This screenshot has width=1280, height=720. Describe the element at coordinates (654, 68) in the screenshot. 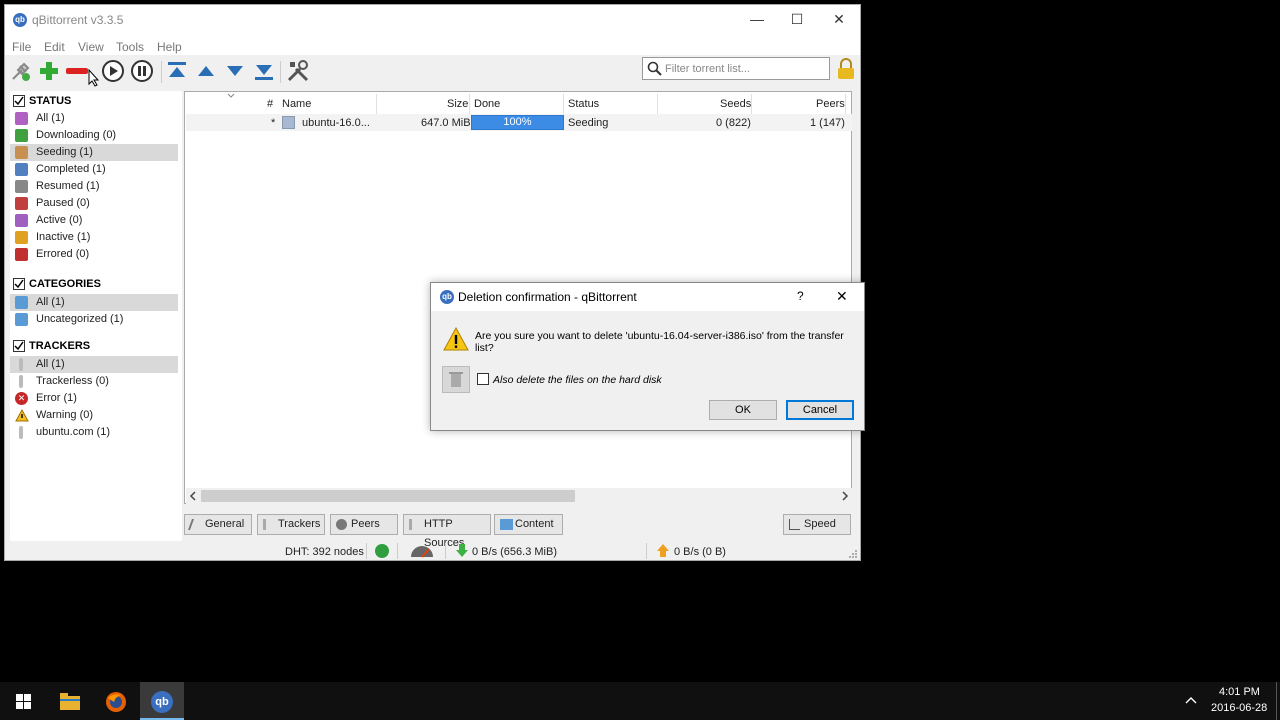

I see `search-icon` at that location.